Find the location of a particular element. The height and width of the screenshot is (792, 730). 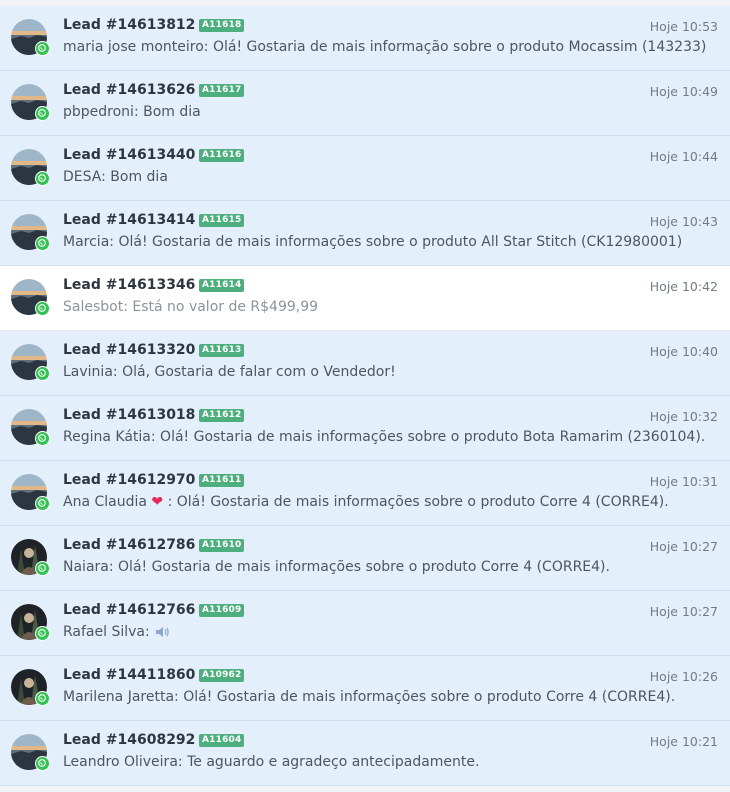

message-preview: Rafael Silva: is located at coordinates (116, 632).